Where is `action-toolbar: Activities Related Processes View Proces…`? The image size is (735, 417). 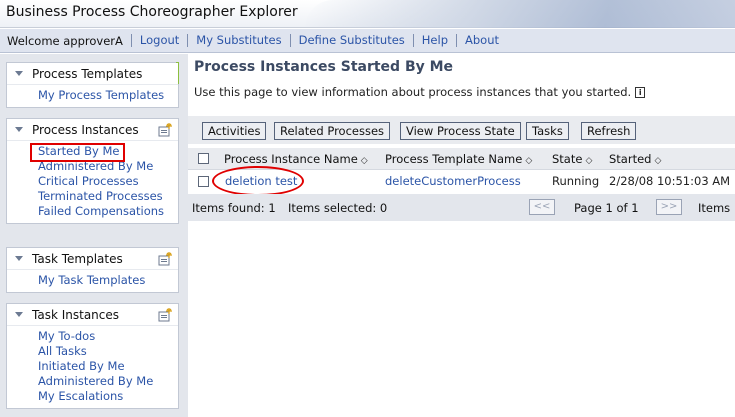 action-toolbar: Activities Related Processes View Proces… is located at coordinates (461, 130).